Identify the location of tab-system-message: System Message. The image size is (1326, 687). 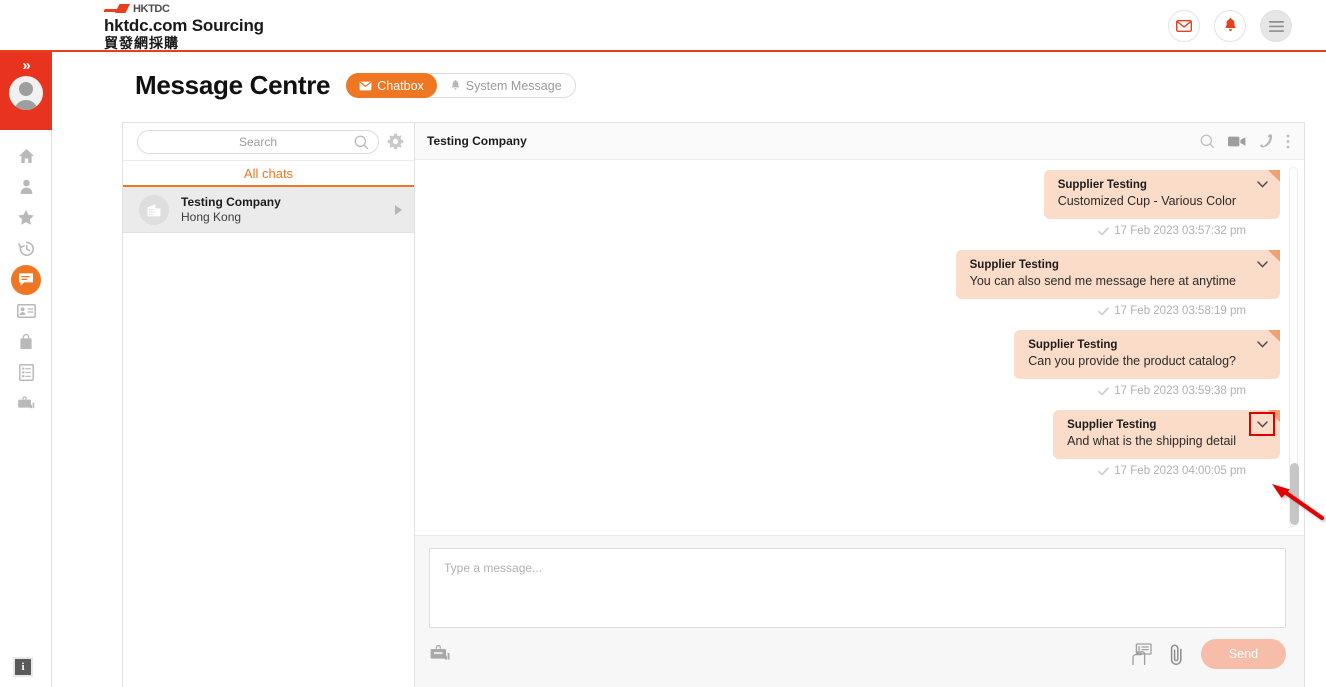
(506, 85).